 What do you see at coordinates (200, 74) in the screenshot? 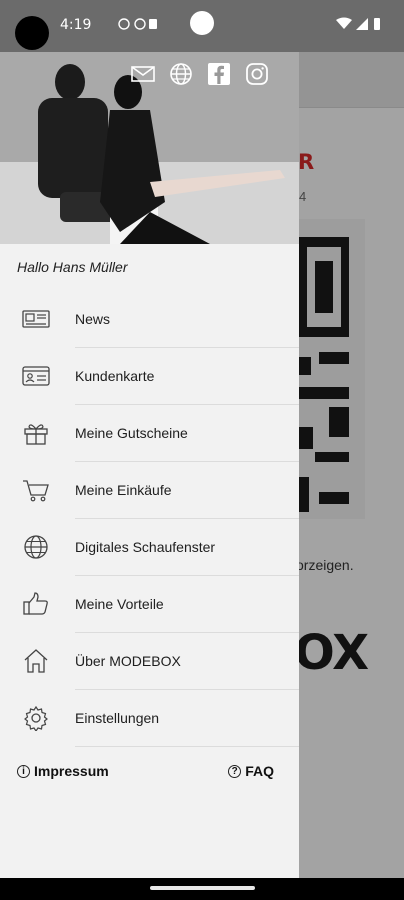
I see `social-links` at bounding box center [200, 74].